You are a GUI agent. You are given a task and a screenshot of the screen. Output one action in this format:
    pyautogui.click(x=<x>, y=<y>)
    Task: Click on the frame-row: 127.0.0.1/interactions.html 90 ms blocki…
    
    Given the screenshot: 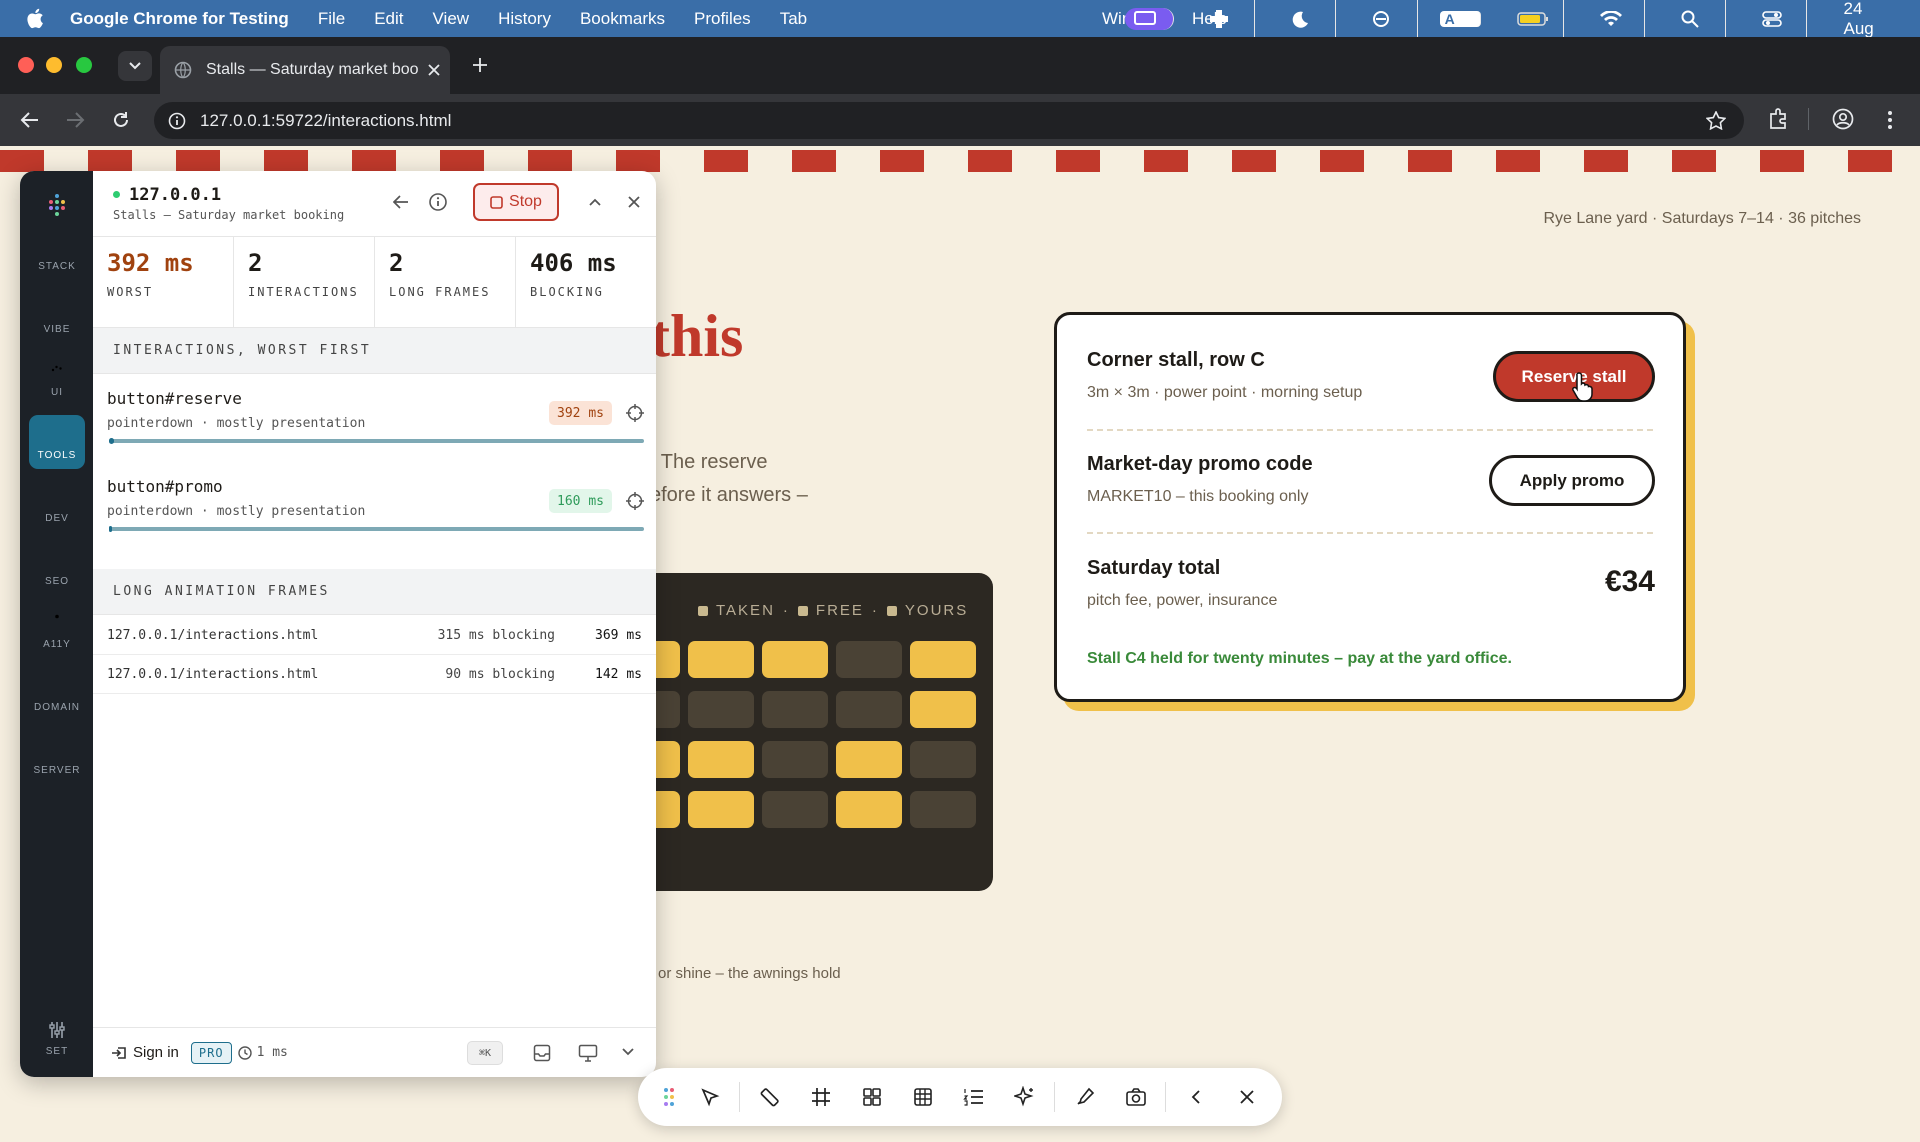 What is the action you would take?
    pyautogui.click(x=374, y=674)
    